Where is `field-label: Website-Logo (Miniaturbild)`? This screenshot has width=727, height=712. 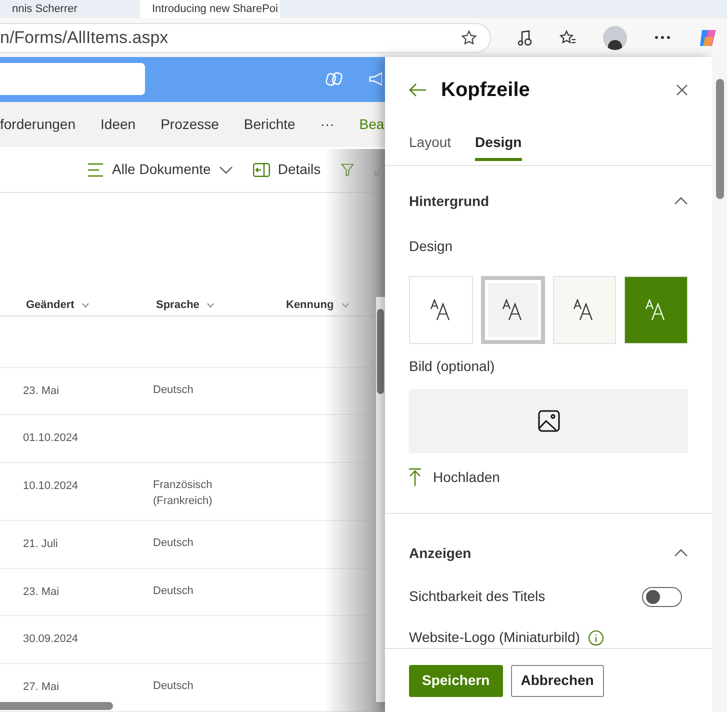
field-label: Website-Logo (Miniaturbild) is located at coordinates (494, 638).